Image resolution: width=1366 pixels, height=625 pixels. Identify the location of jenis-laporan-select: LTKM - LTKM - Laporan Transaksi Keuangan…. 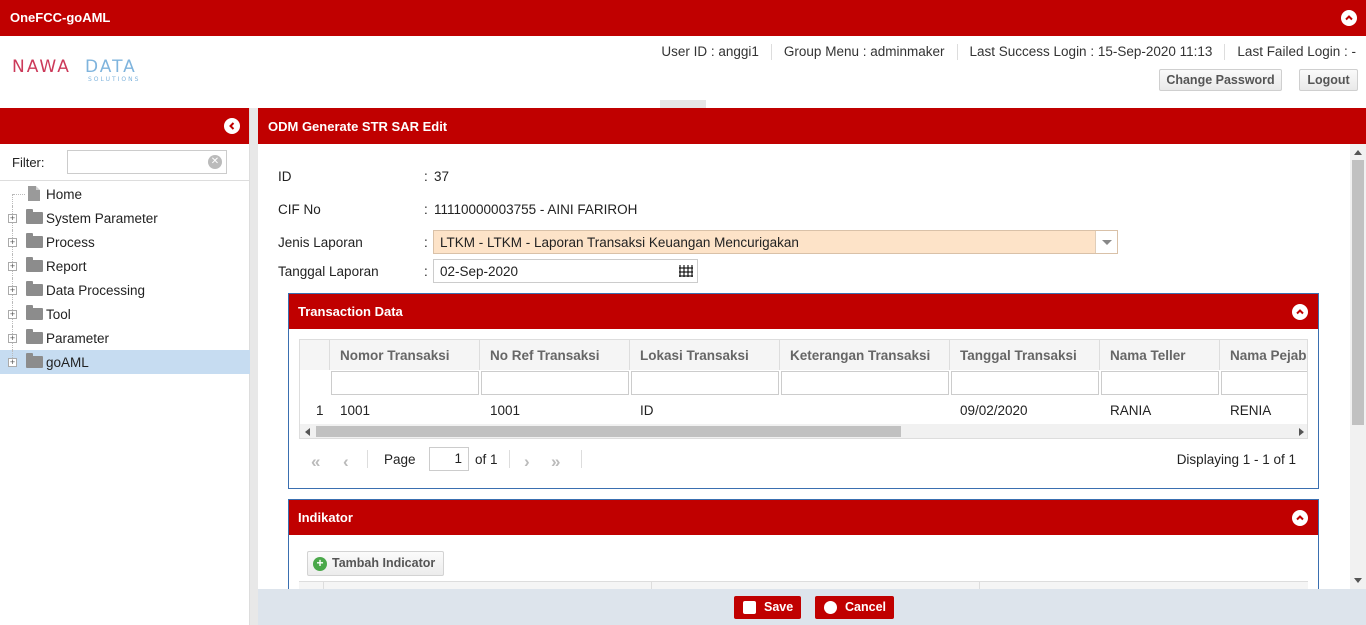
(775, 242).